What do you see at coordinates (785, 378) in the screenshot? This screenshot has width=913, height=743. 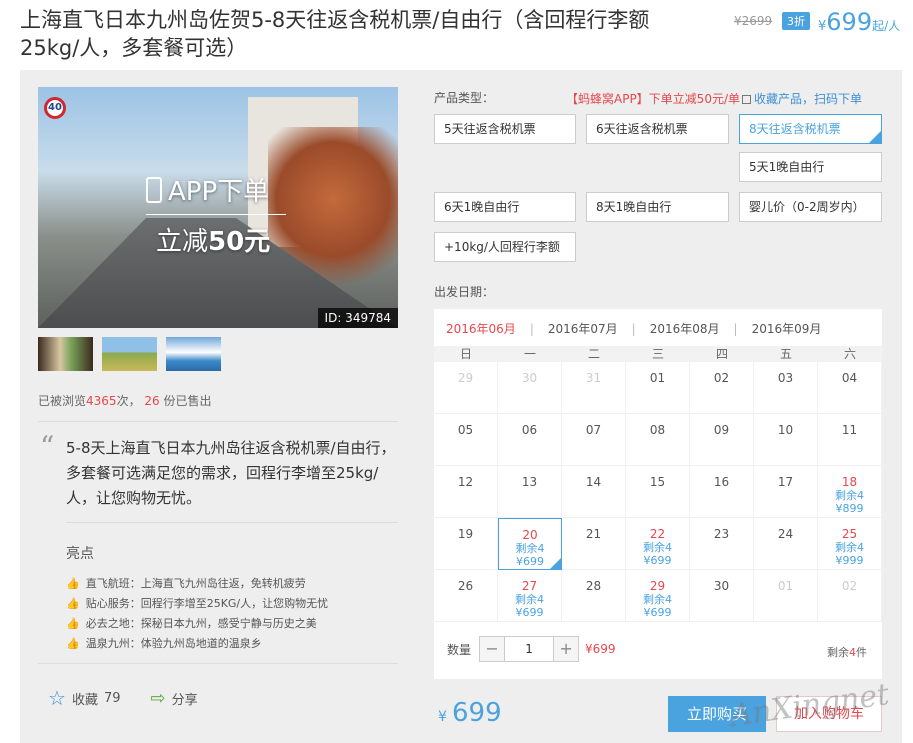 I see `day-number: 03` at bounding box center [785, 378].